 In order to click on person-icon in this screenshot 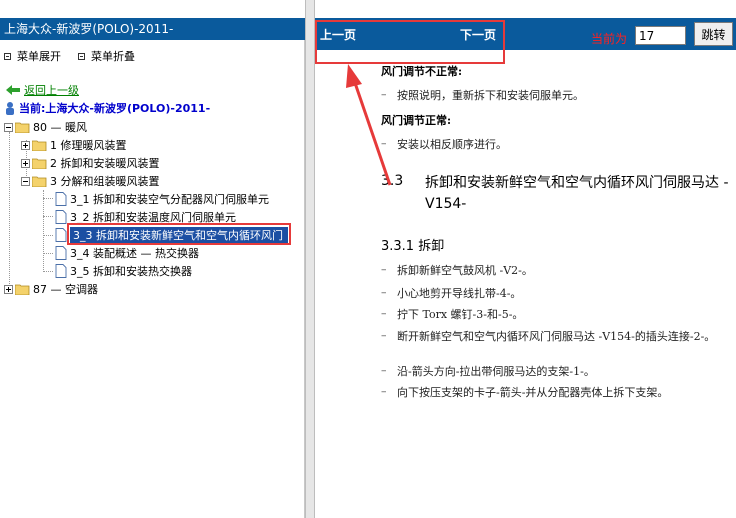, I will do `click(10, 108)`.